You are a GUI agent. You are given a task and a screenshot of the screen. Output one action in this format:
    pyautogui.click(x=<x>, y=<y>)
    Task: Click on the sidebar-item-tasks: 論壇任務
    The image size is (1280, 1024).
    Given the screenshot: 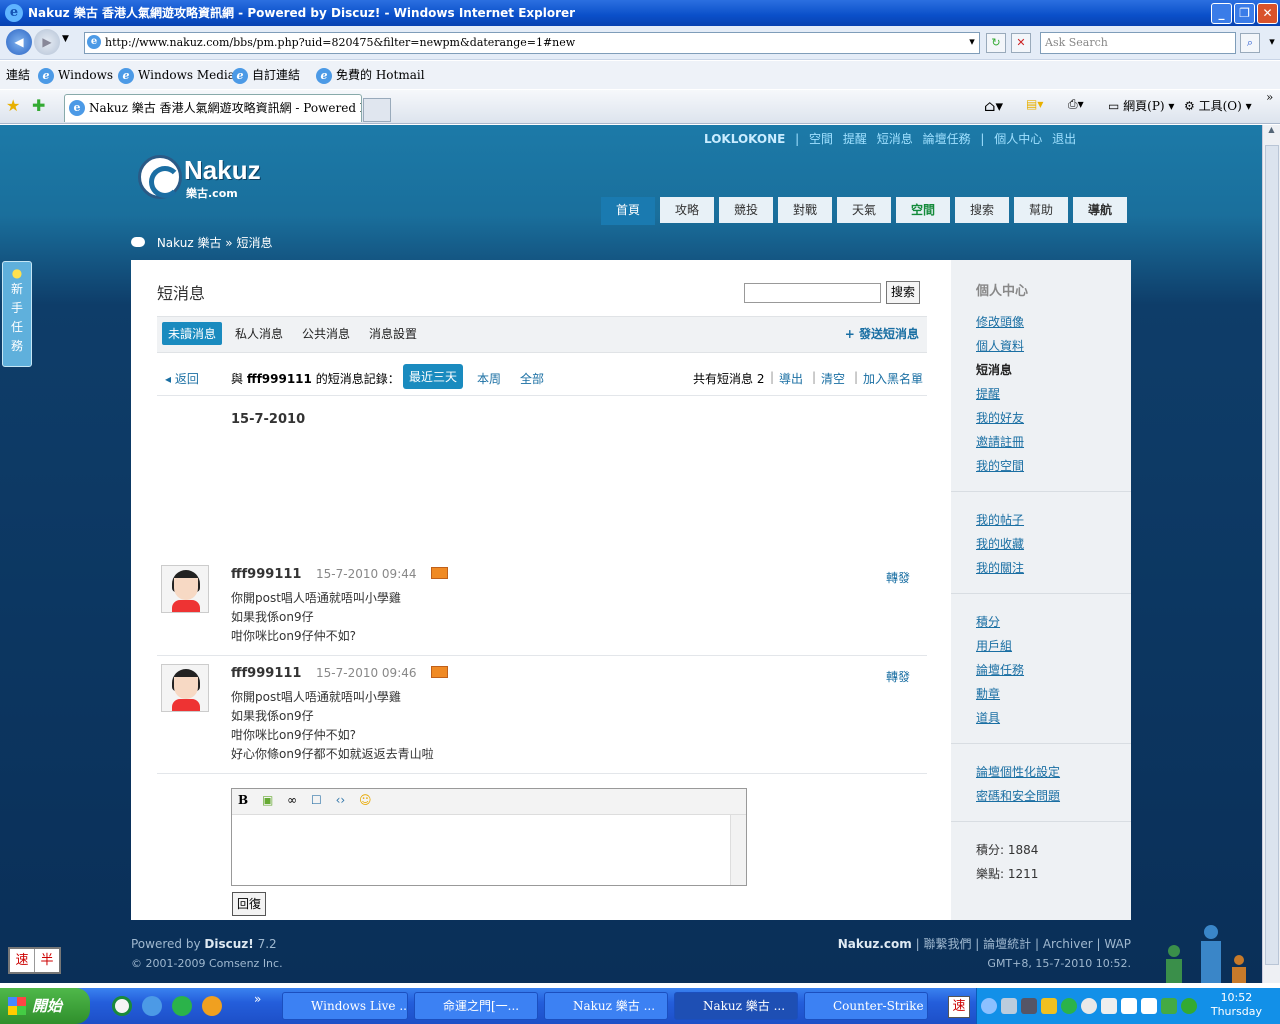 What is the action you would take?
    pyautogui.click(x=1000, y=669)
    